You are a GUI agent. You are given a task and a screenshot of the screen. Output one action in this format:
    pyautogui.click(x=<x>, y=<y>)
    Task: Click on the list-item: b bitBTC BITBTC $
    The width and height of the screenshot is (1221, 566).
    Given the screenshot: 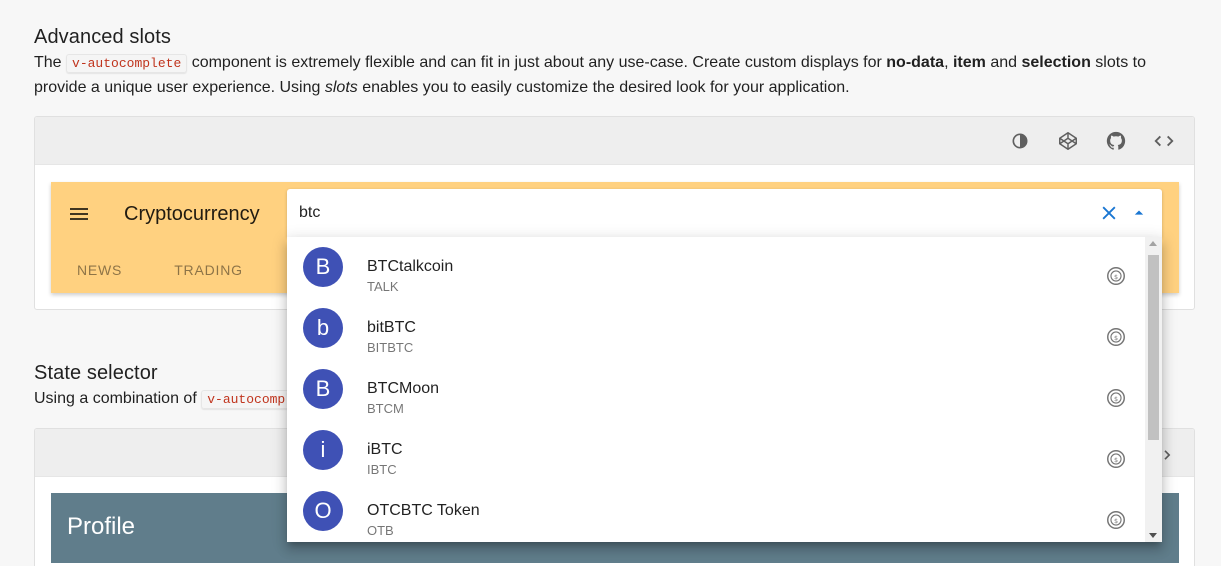 What is the action you would take?
    pyautogui.click(x=716, y=328)
    